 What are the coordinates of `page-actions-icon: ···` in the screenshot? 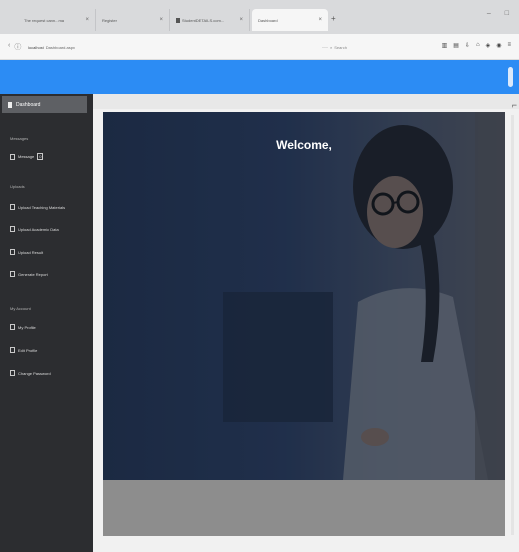 It's located at (325, 48).